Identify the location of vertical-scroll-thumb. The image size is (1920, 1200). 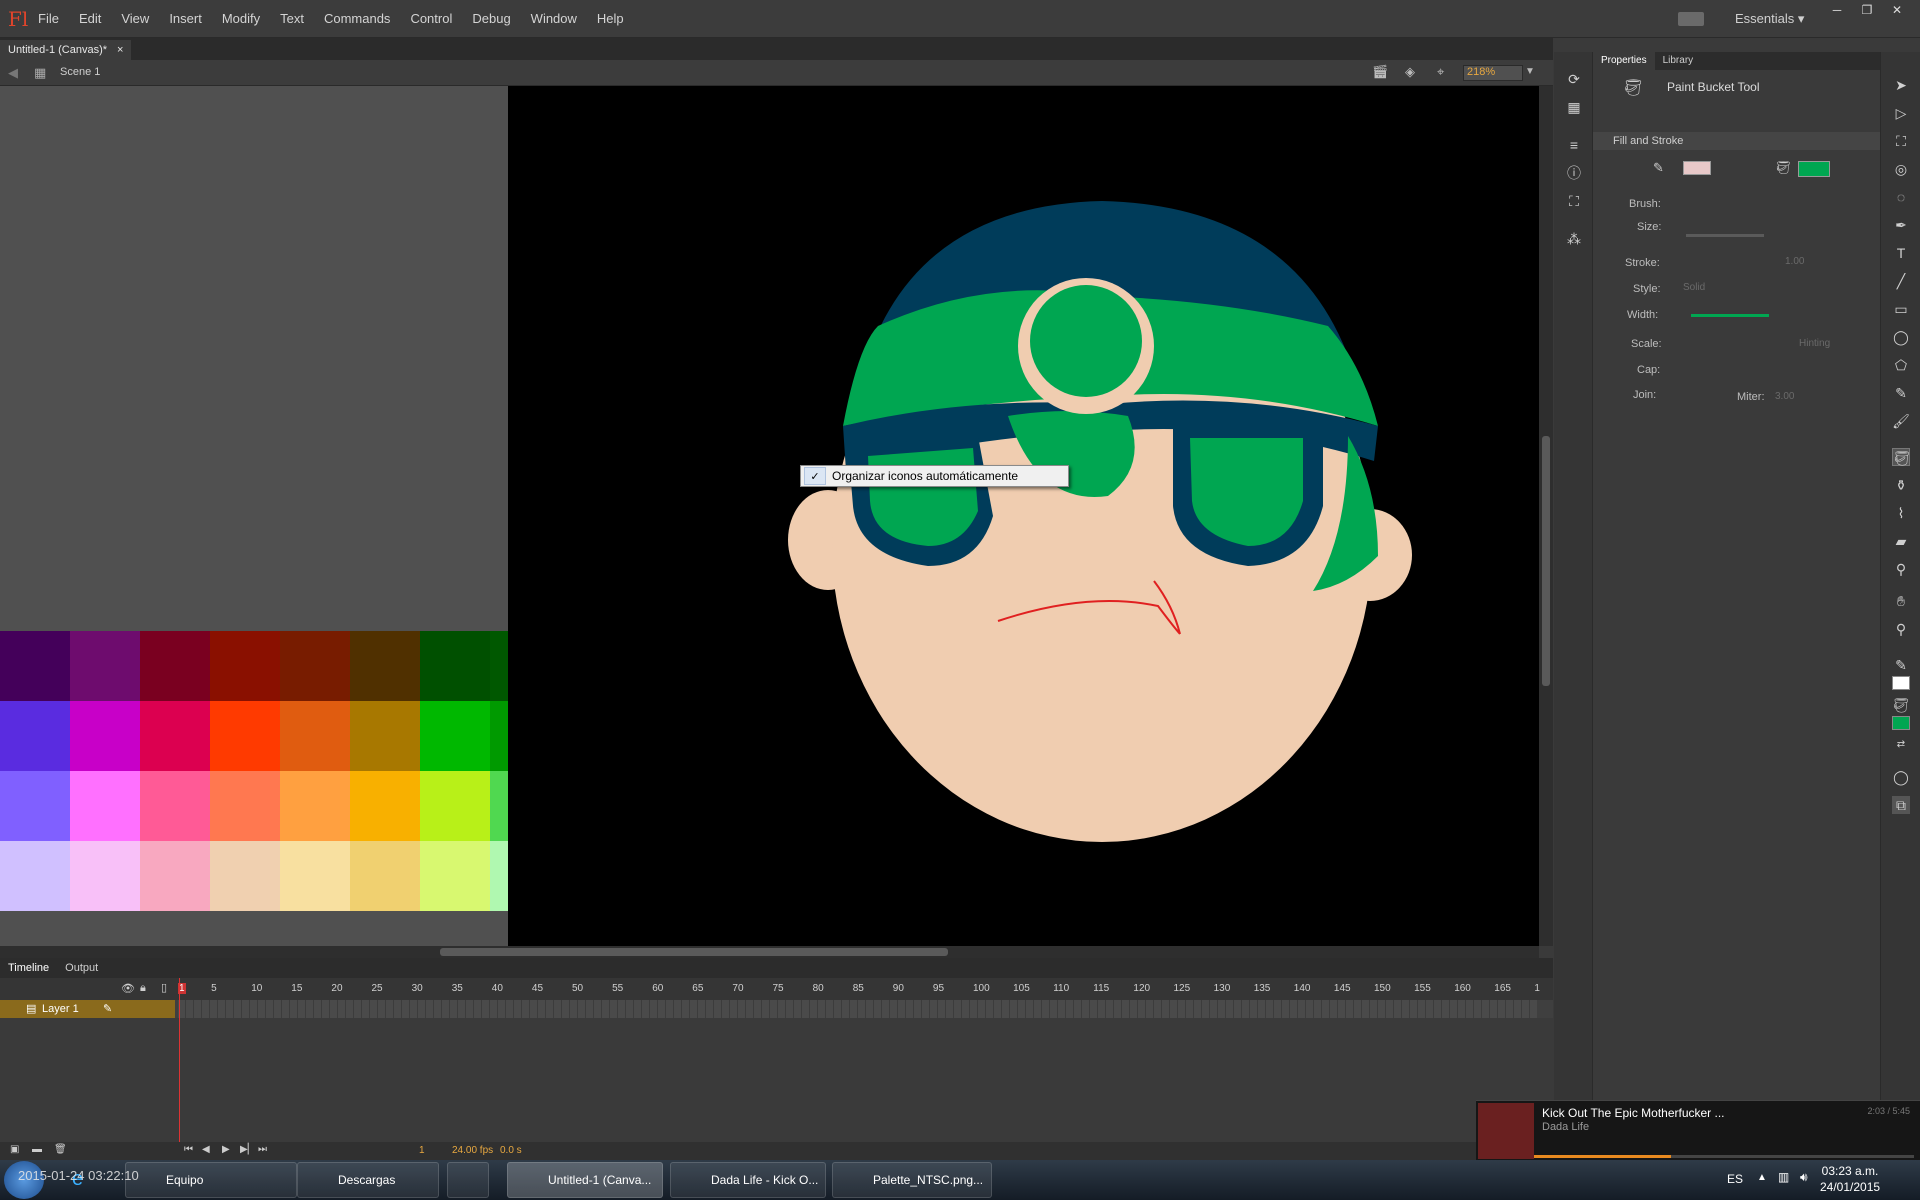
(1546, 561).